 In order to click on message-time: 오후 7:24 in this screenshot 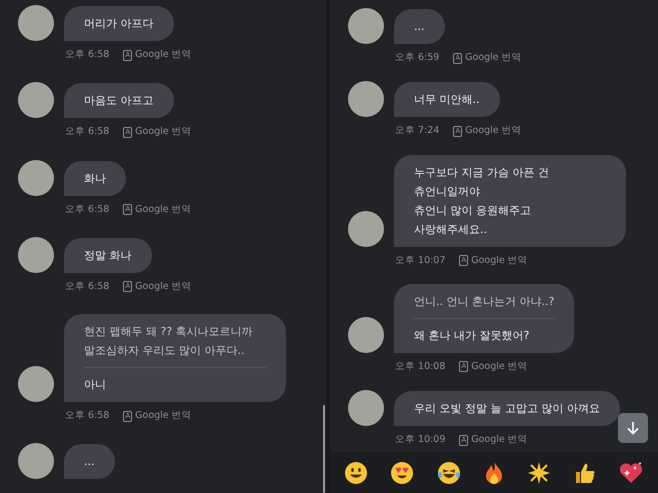, I will do `click(417, 131)`.